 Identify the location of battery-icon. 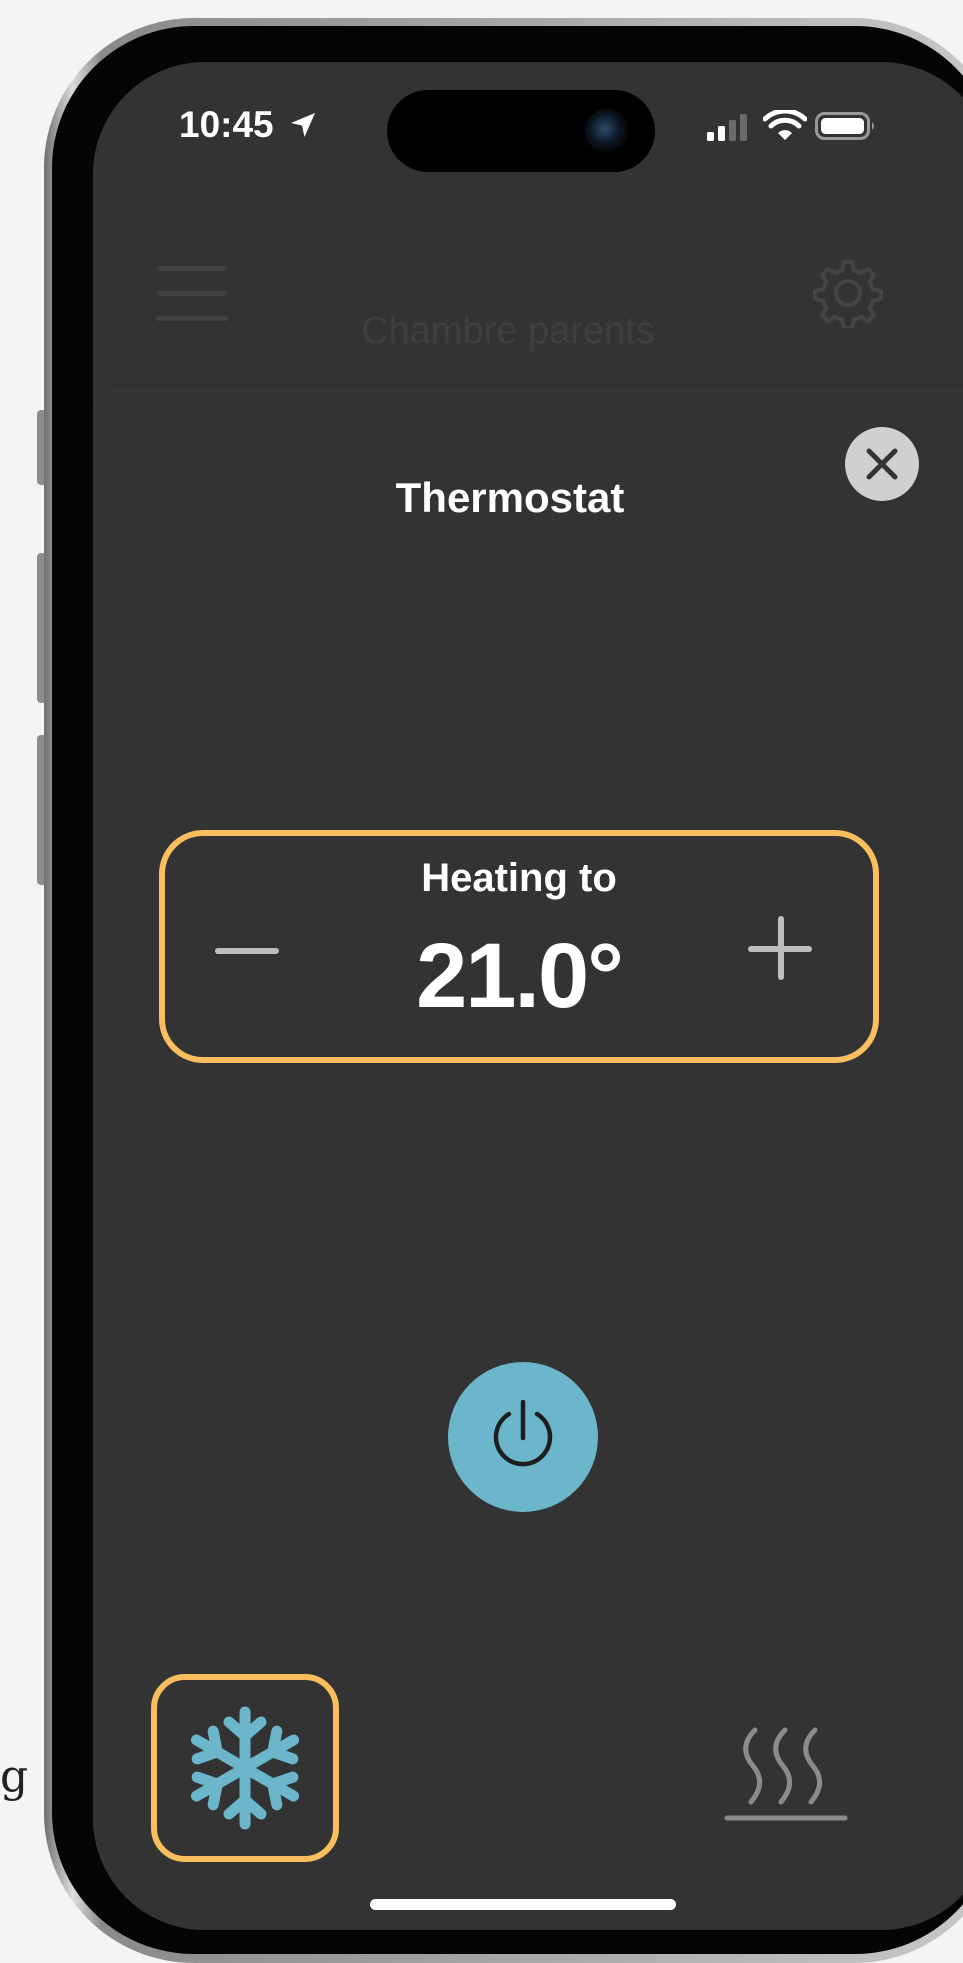
(844, 126).